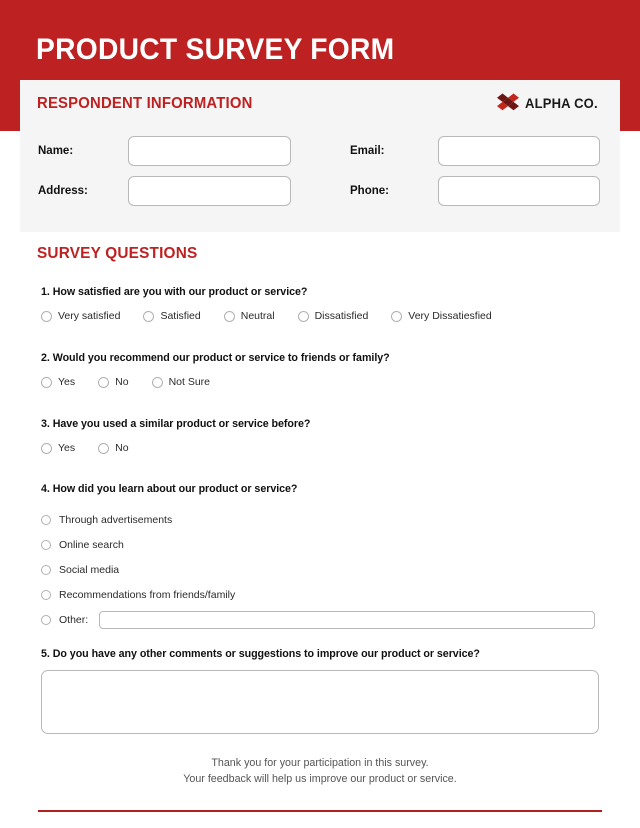 The height and width of the screenshot is (828, 640). Describe the element at coordinates (56, 151) in the screenshot. I see `name-label: Name:` at that location.